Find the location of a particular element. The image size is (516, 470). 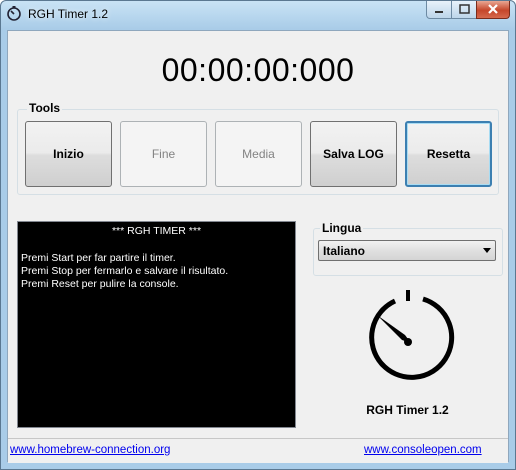

title-bar: RGH Timer 1.2 is located at coordinates (258, 15).